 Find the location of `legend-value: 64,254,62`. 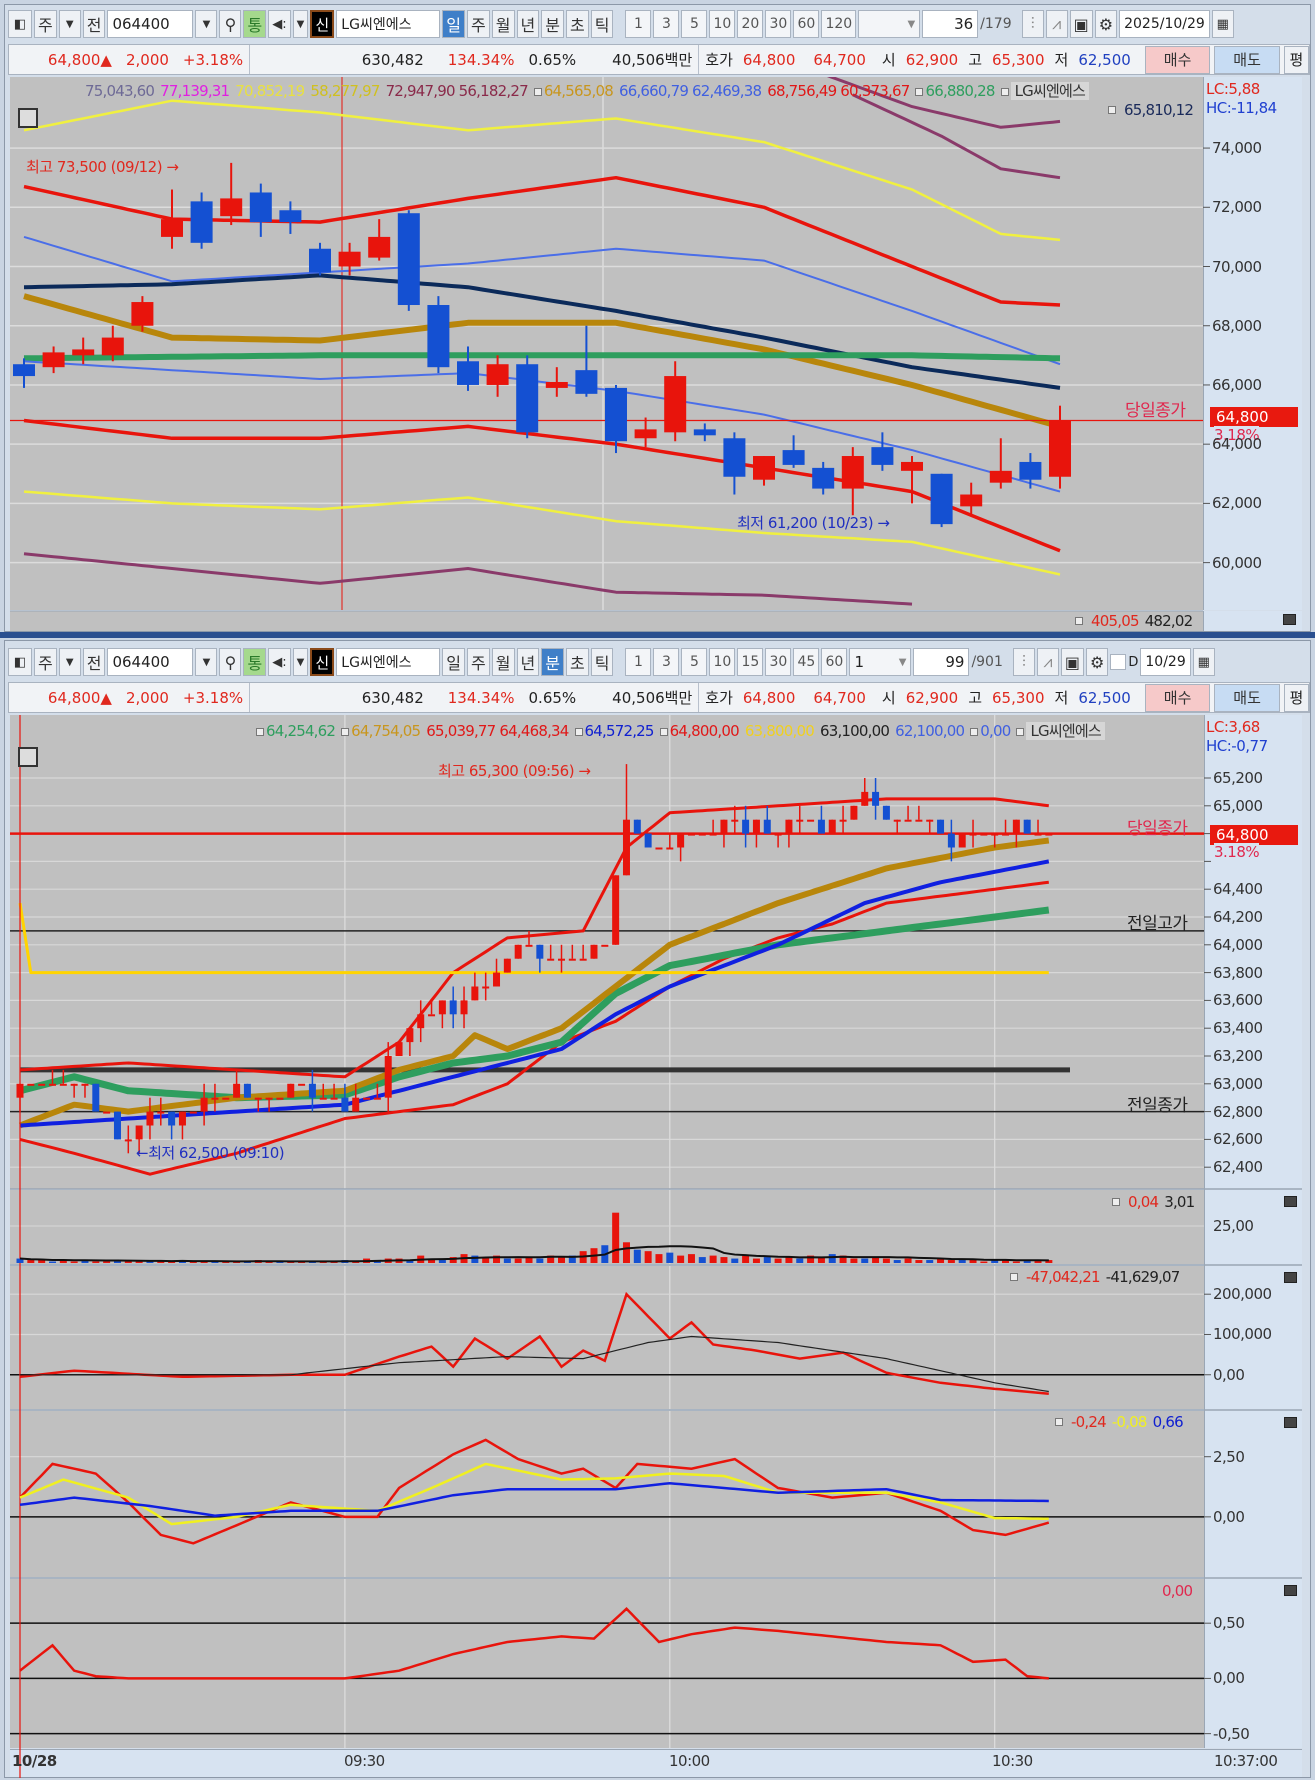

legend-value: 64,254,62 is located at coordinates (301, 730).